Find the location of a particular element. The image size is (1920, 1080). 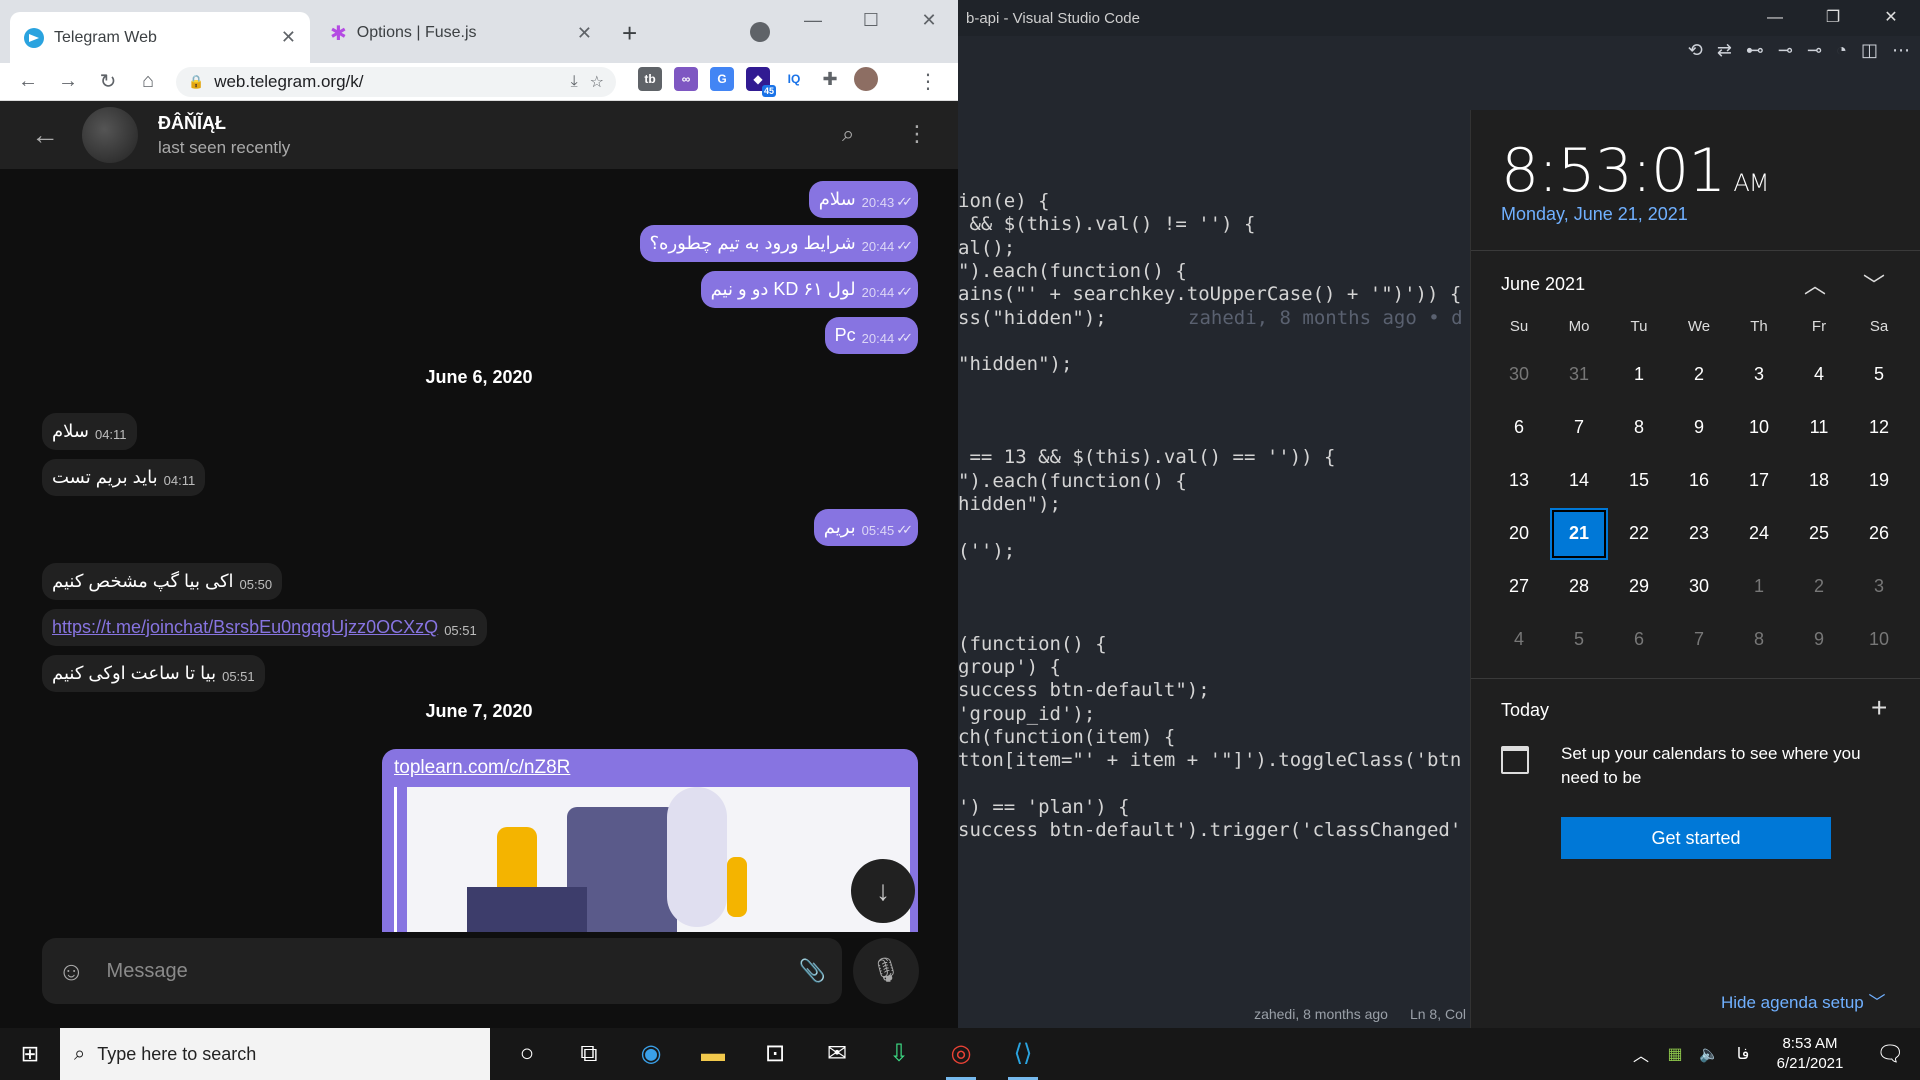

edge-icon: ◉ is located at coordinates (651, 1054).